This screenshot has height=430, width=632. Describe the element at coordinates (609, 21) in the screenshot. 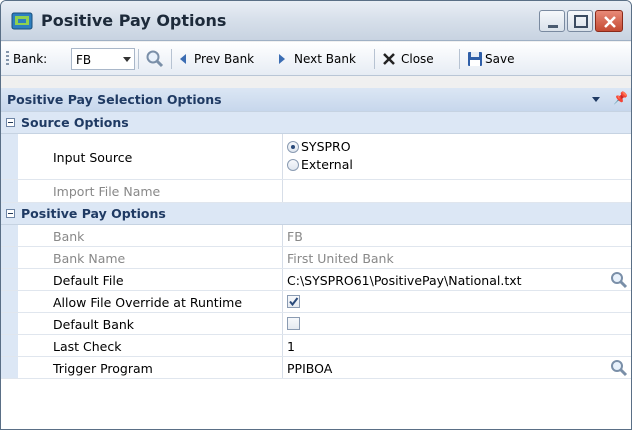

I see `close-window-button` at that location.